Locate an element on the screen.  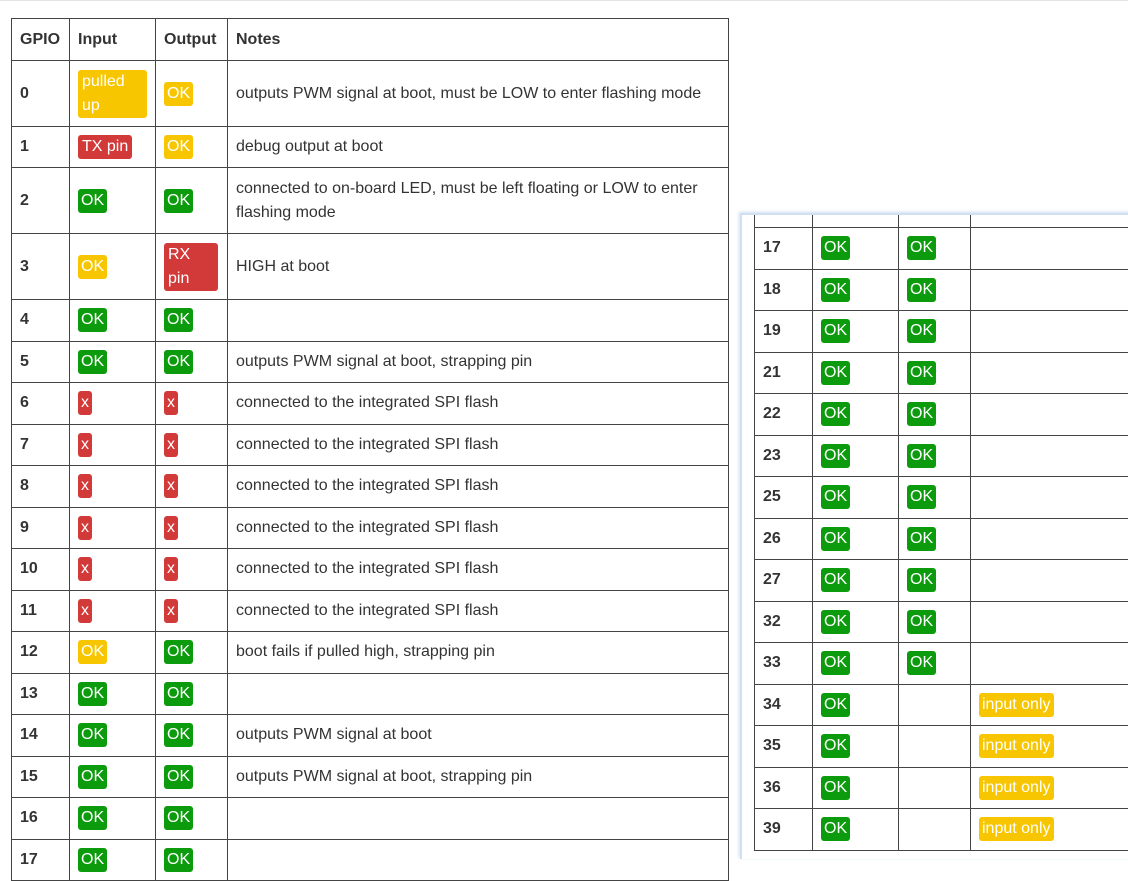
table-row-partial is located at coordinates (941, 220).